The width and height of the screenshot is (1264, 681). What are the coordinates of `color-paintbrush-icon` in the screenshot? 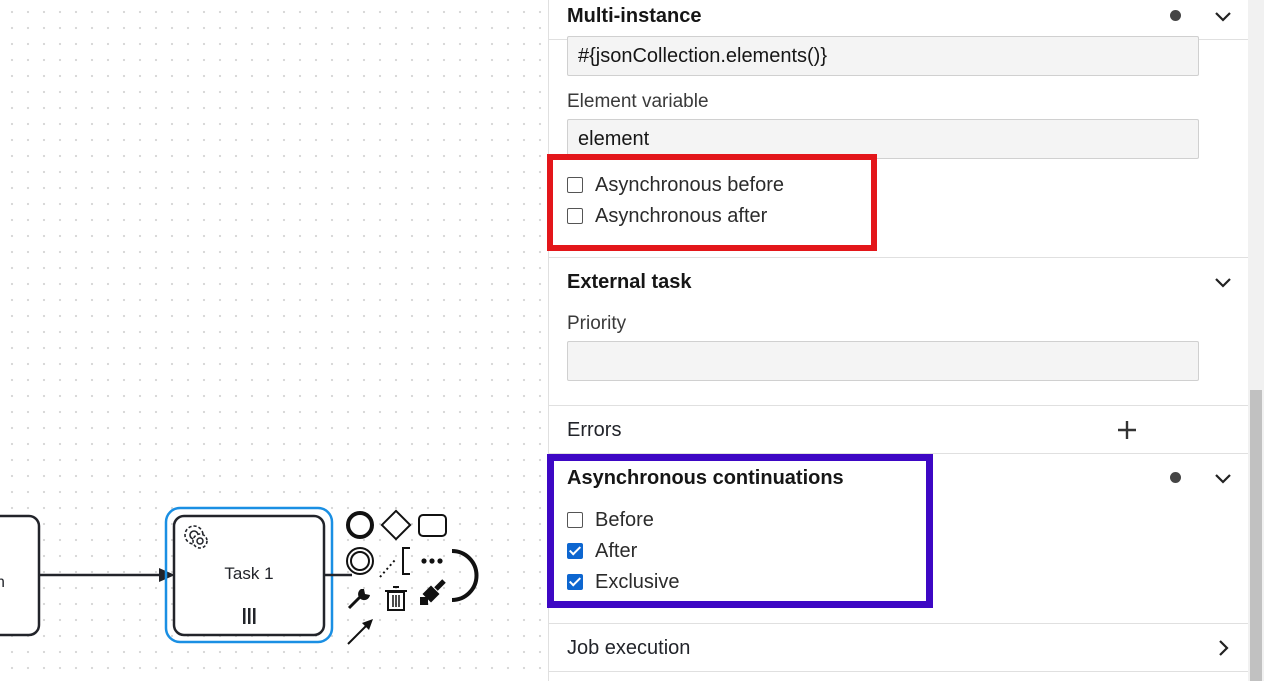 It's located at (433, 592).